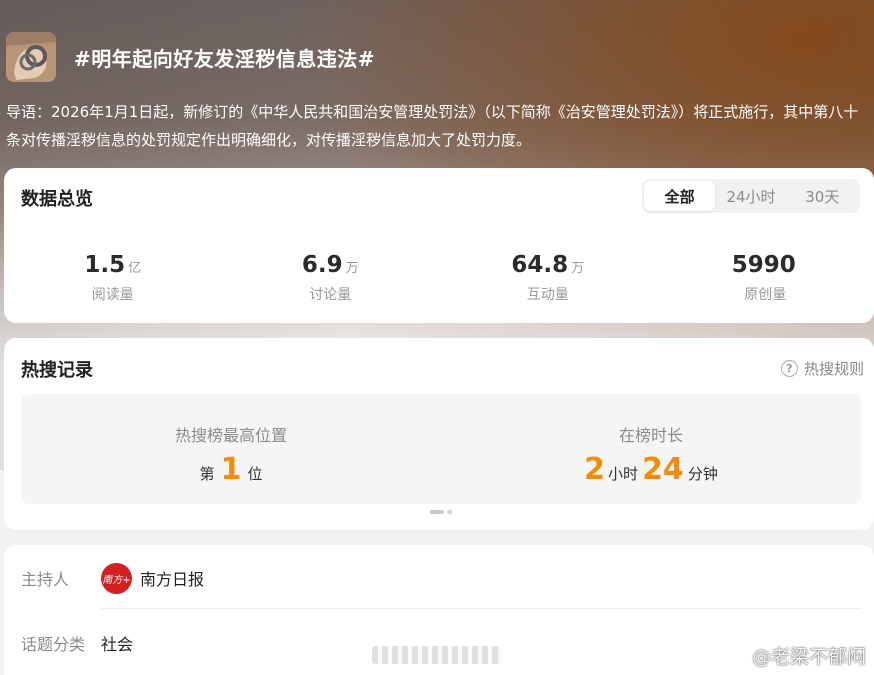 This screenshot has height=675, width=874. Describe the element at coordinates (53, 644) in the screenshot. I see `category-label: 话题分类` at that location.